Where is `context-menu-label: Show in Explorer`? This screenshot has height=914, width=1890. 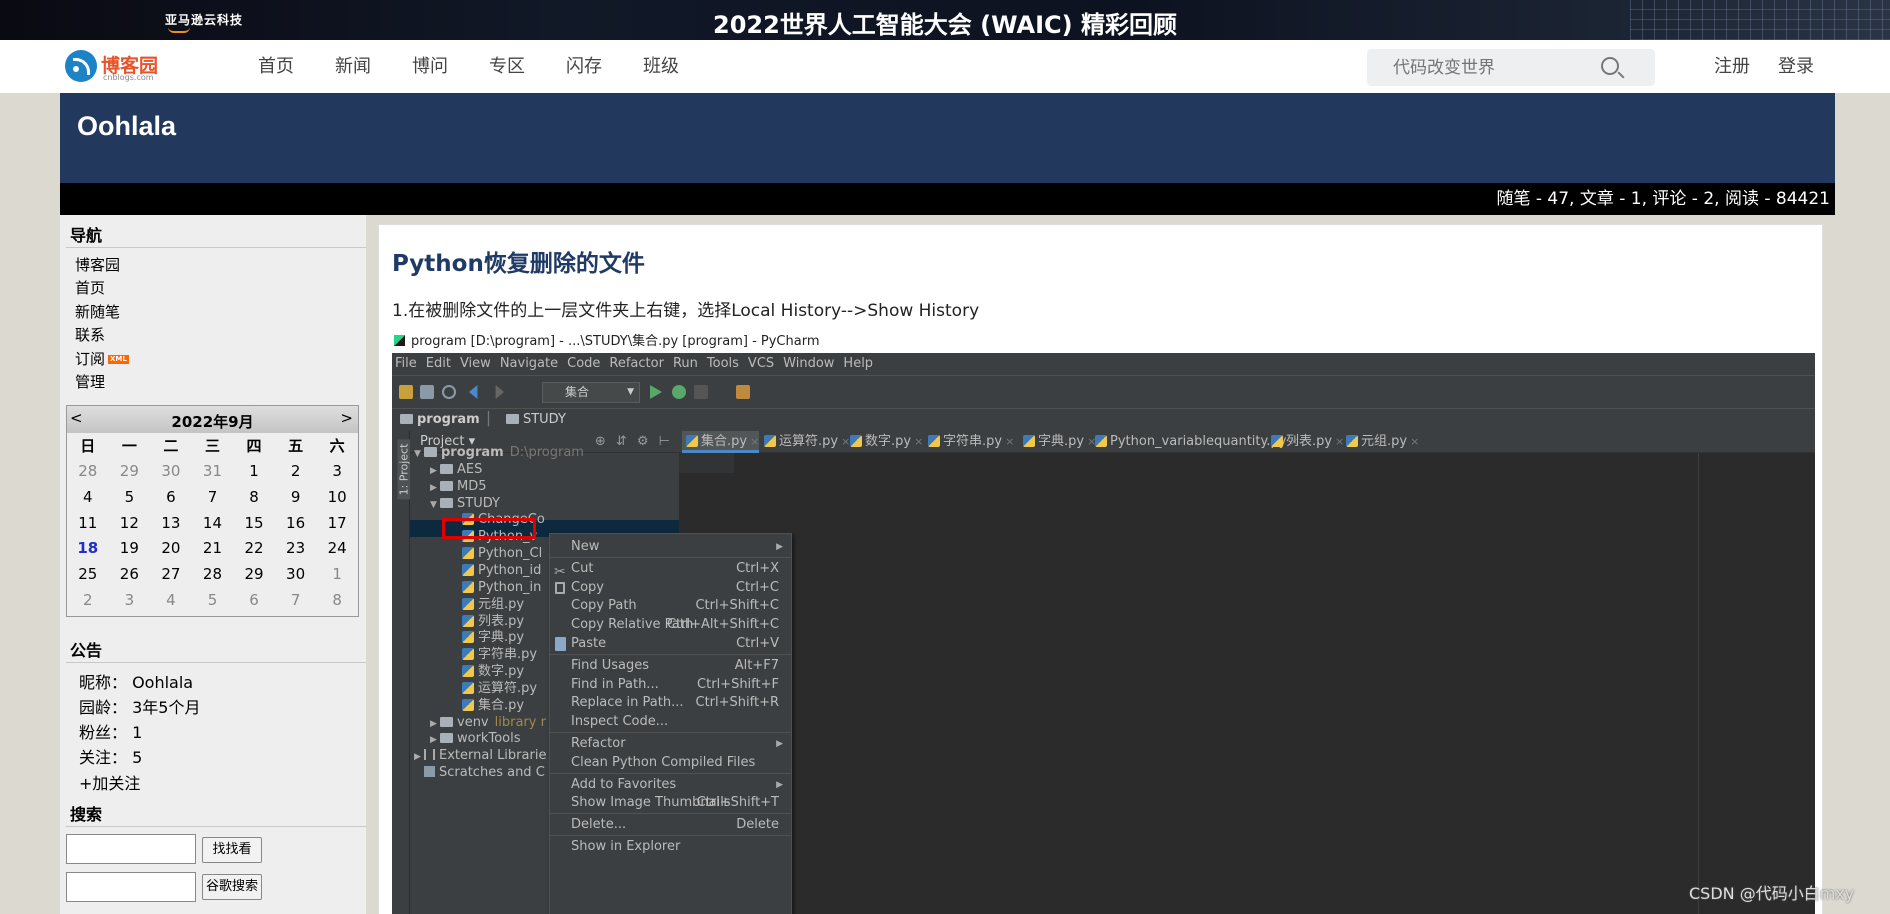 context-menu-label: Show in Explorer is located at coordinates (626, 846).